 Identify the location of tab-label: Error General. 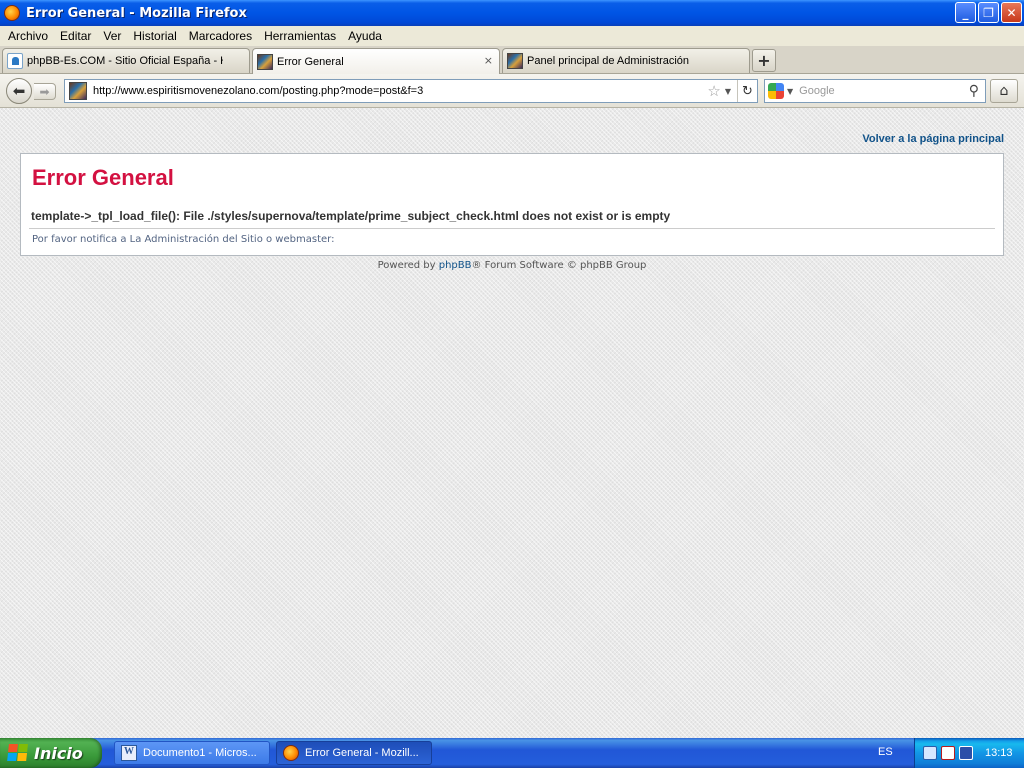
(310, 61).